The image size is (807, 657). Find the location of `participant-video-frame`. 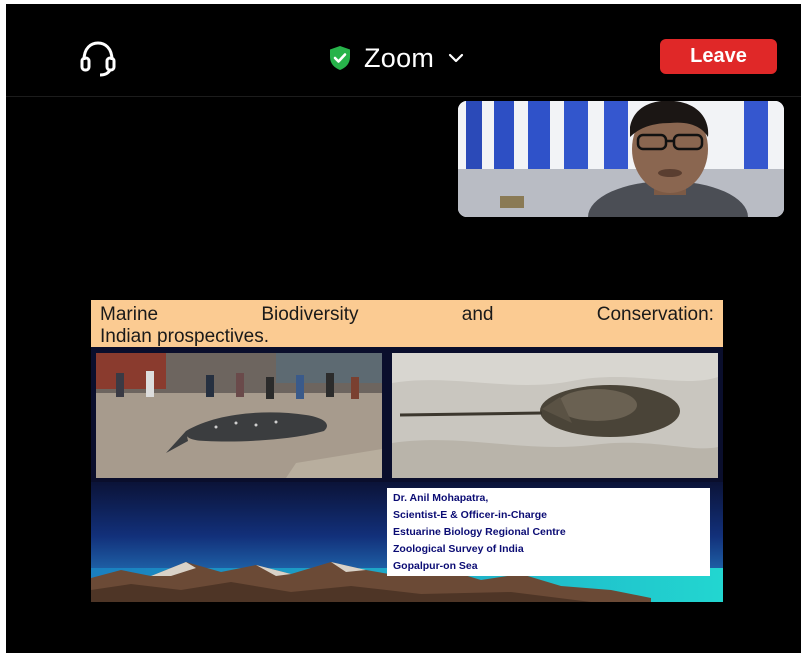

participant-video-frame is located at coordinates (621, 159).